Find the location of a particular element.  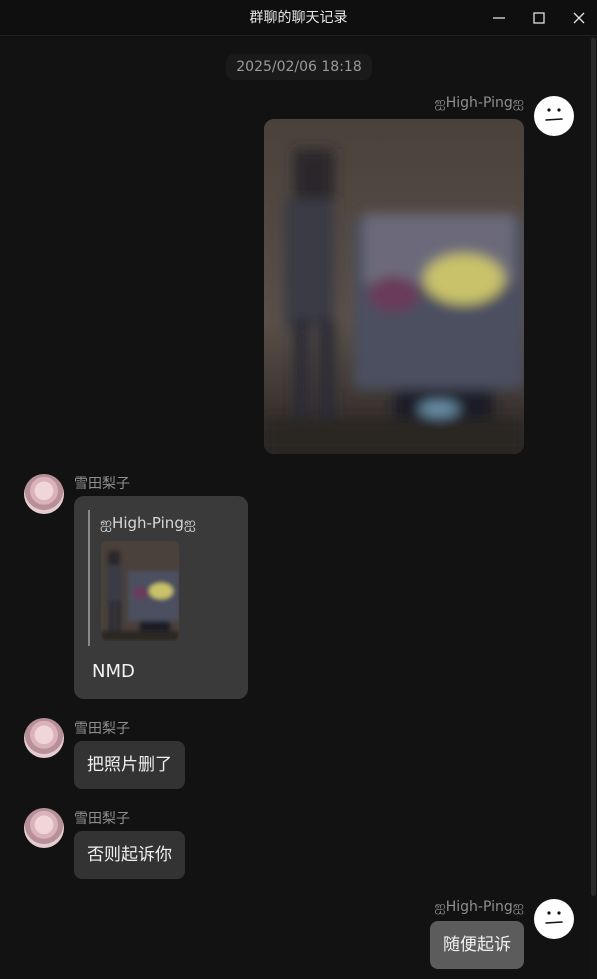

quote-divider is located at coordinates (89, 578).